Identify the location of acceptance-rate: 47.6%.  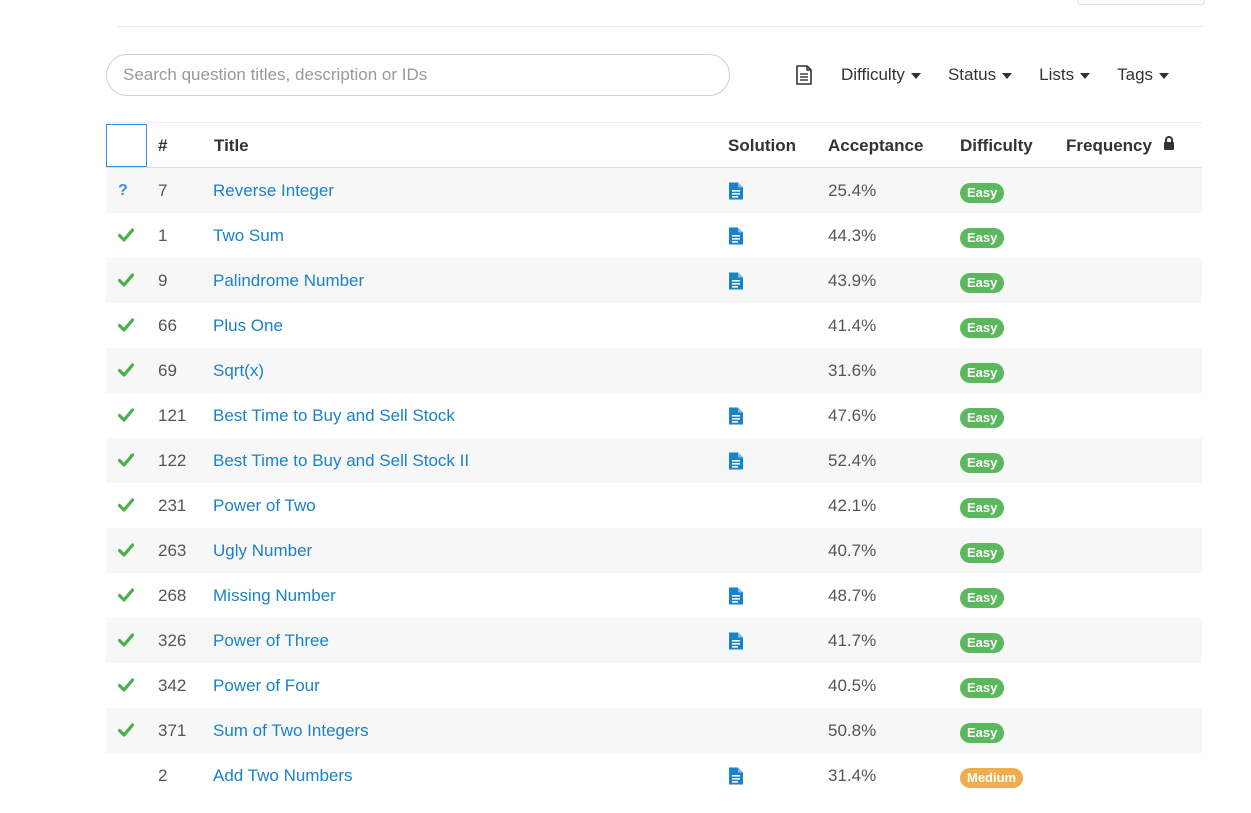
(852, 415).